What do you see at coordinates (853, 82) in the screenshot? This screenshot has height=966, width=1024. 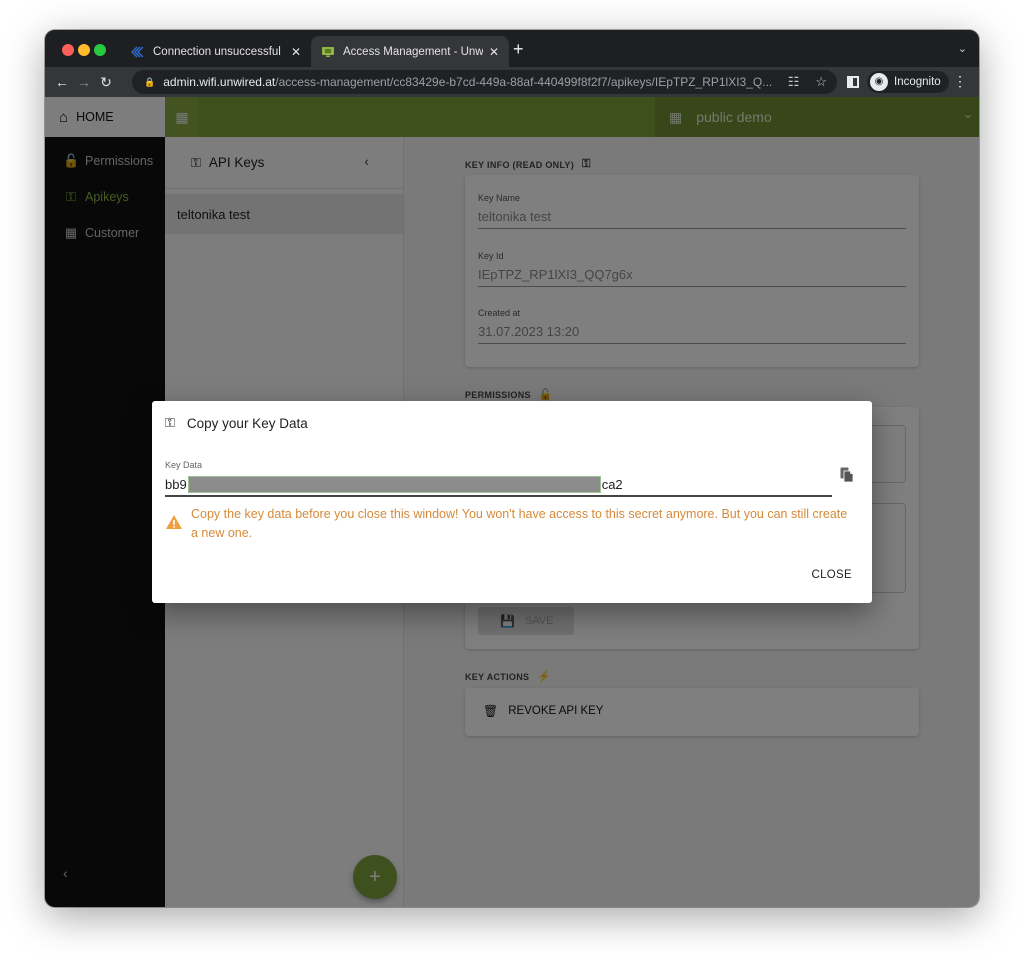 I see `side-panel-icon` at bounding box center [853, 82].